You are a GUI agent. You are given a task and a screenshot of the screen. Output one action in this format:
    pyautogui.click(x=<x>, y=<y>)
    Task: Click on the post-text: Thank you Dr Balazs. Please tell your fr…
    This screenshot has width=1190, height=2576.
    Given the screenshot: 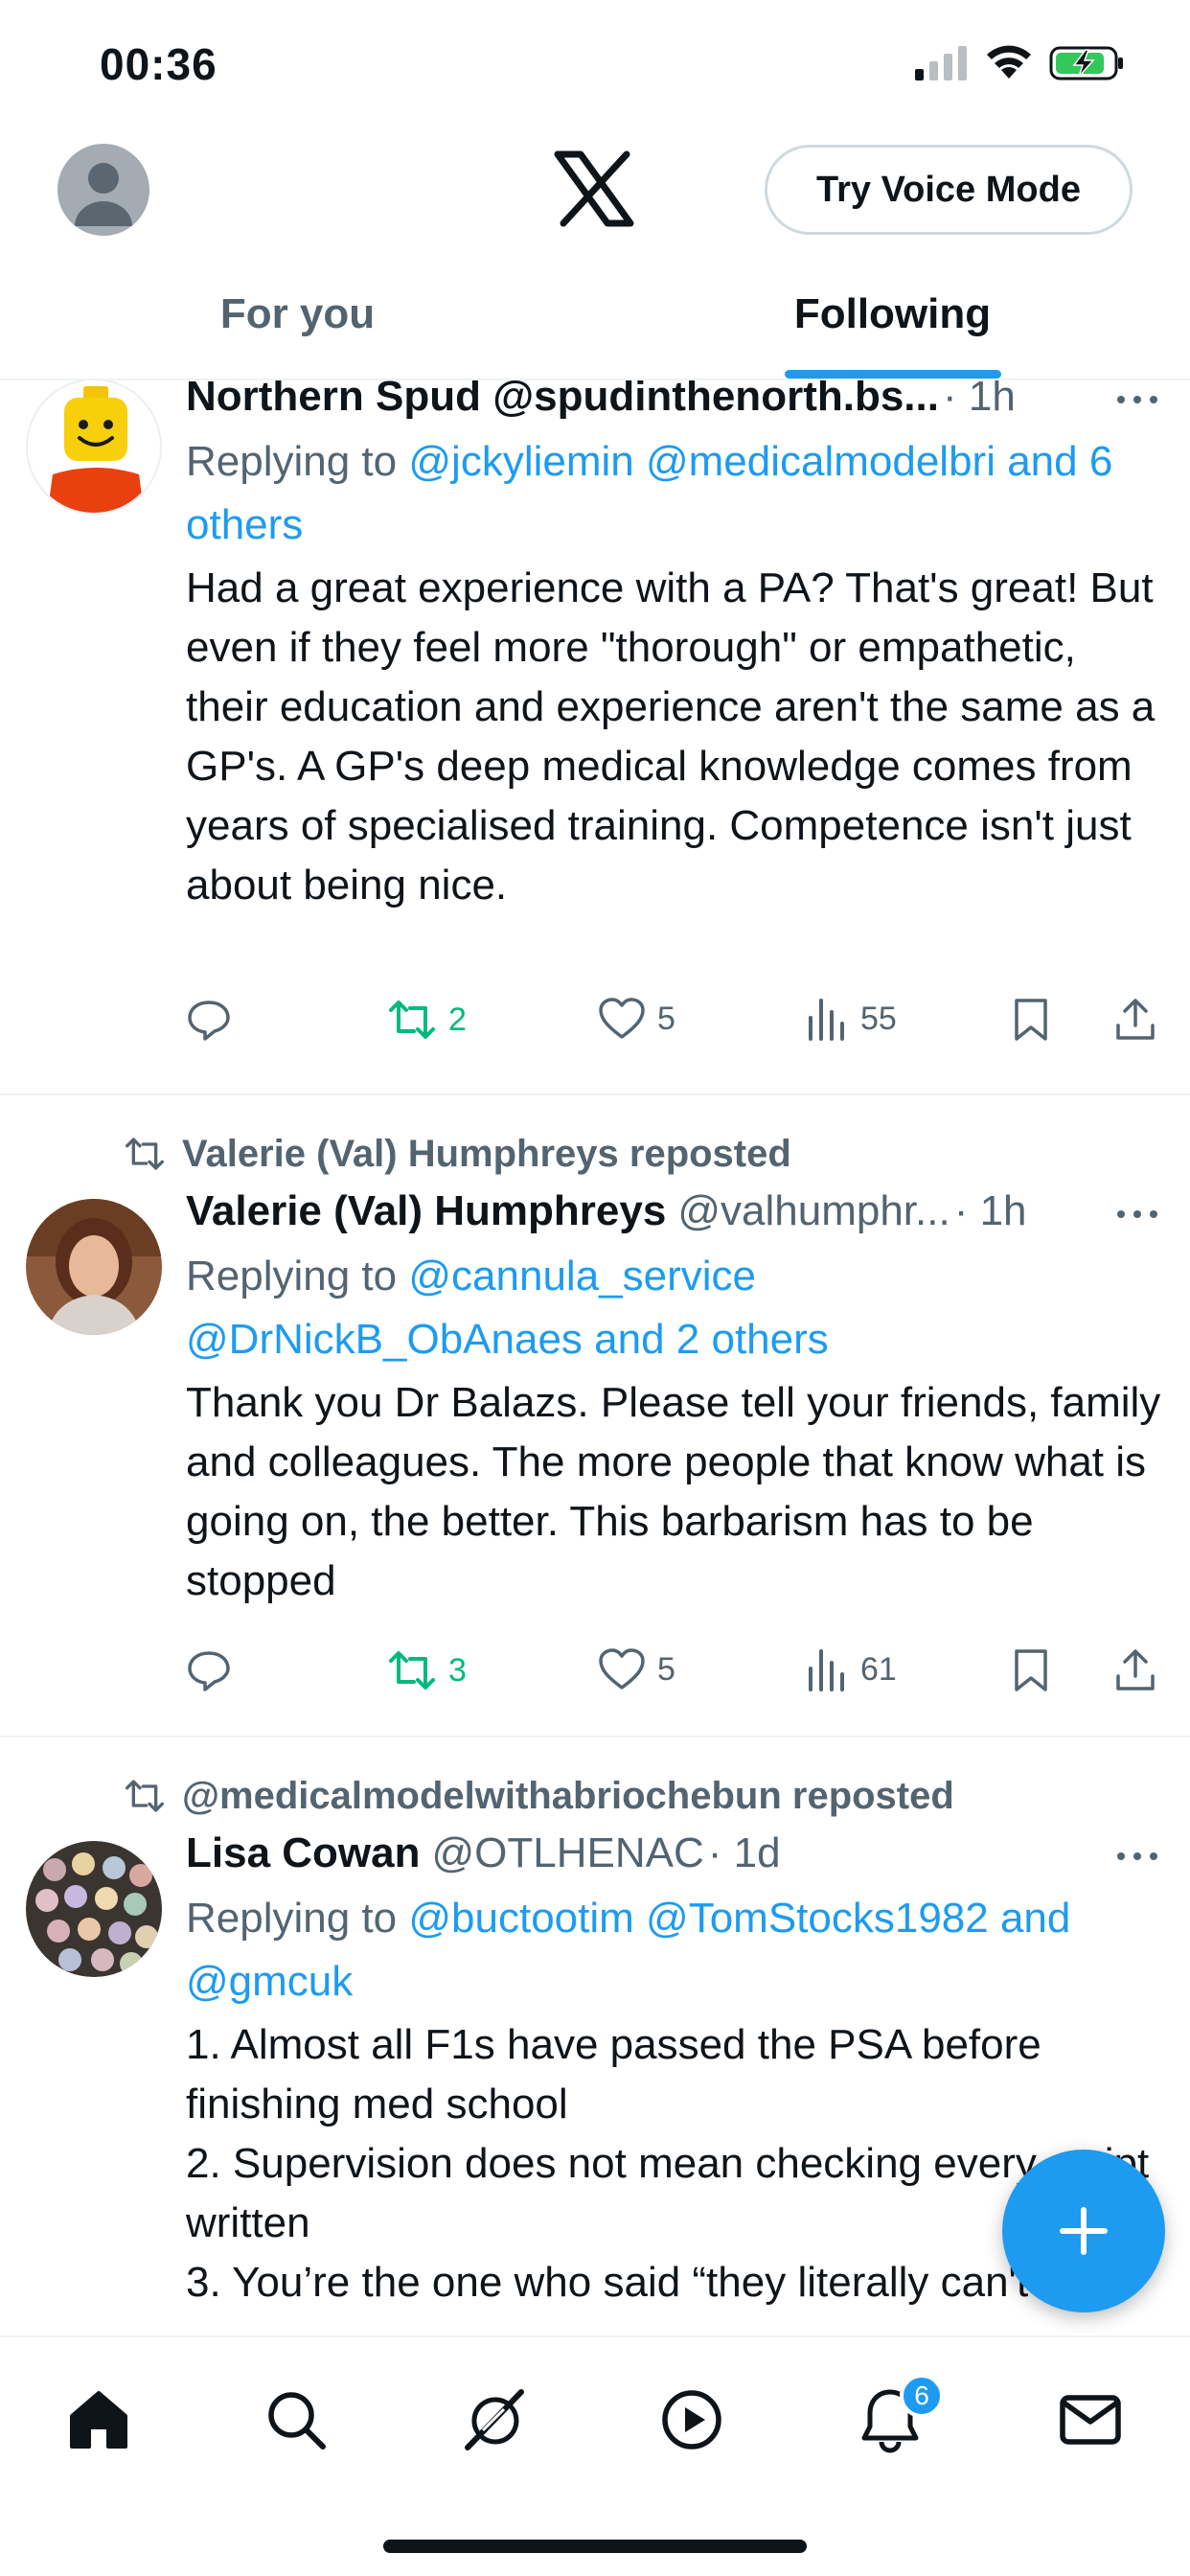 What is the action you would take?
    pyautogui.click(x=673, y=1491)
    